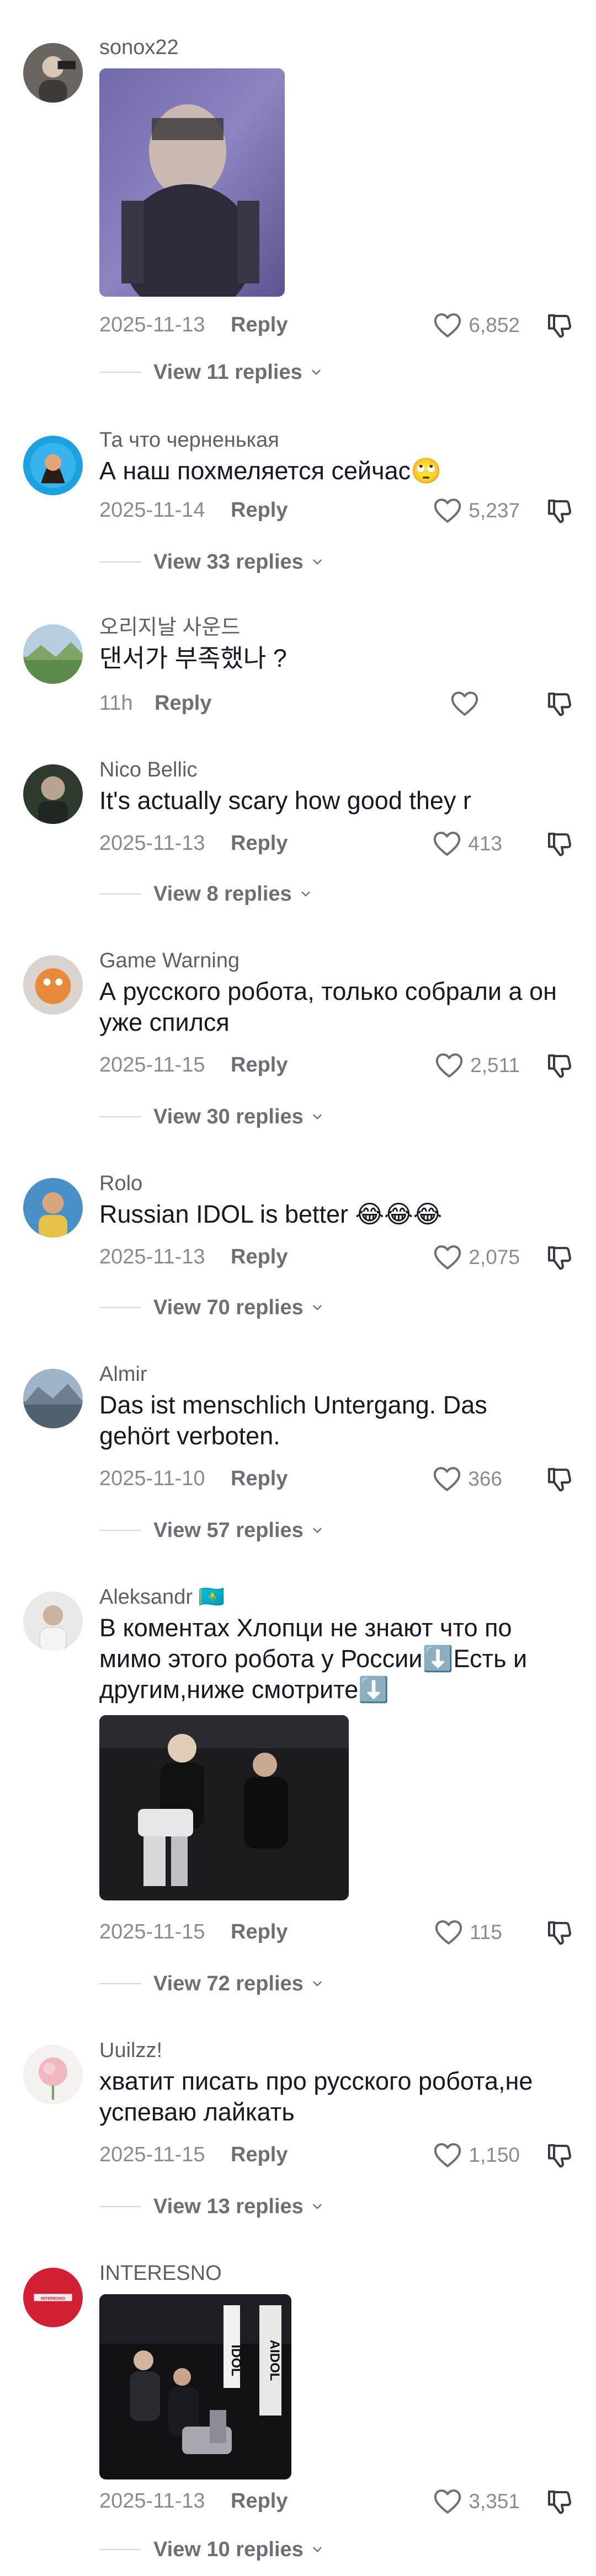  I want to click on like-button: 5,237, so click(476, 510).